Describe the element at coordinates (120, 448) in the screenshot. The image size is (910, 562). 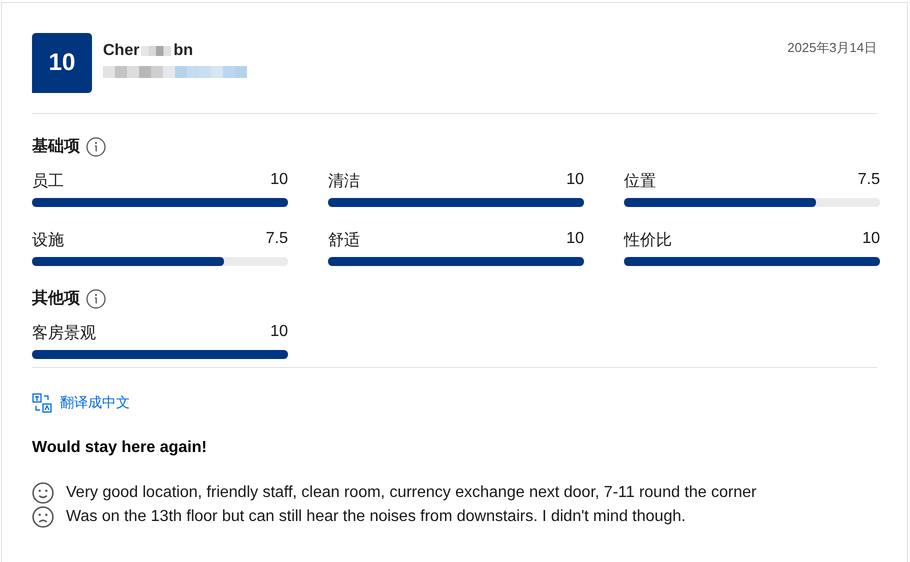
I see `review-title: Would stay here again!` at that location.